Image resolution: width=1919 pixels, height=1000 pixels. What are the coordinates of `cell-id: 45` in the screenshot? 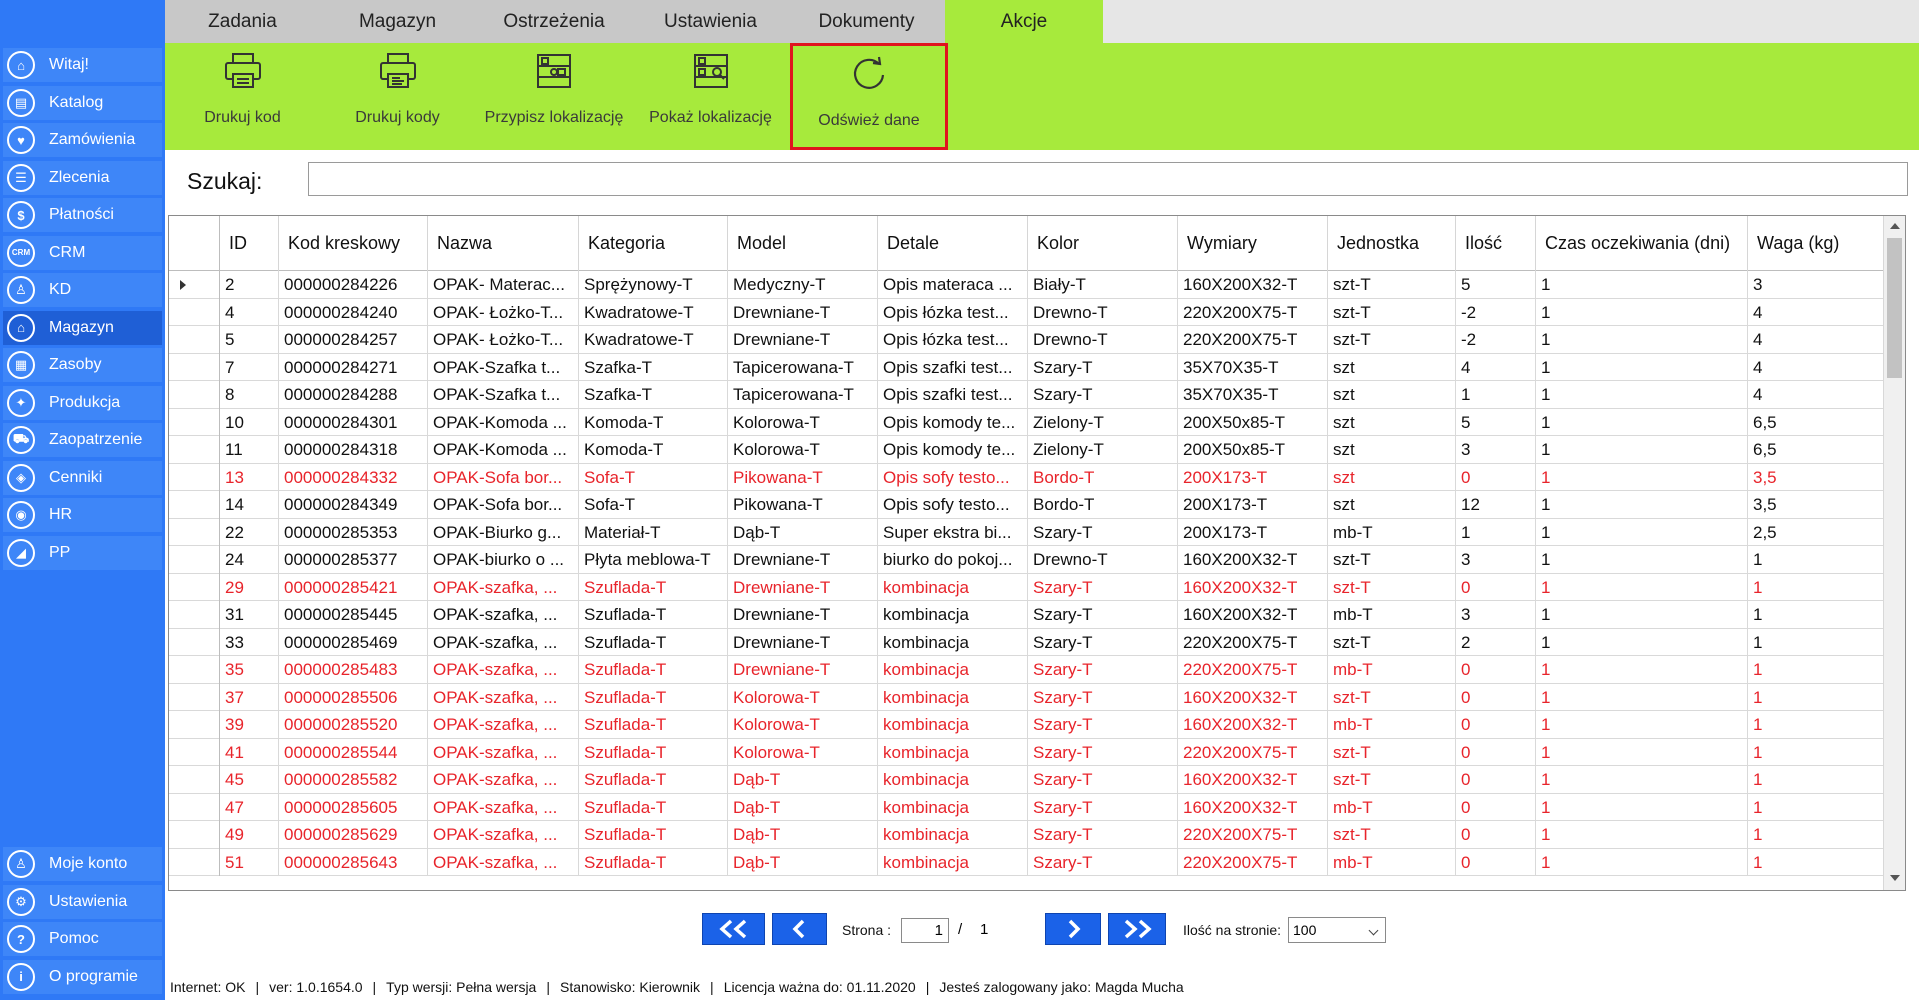 It's located at (249, 780).